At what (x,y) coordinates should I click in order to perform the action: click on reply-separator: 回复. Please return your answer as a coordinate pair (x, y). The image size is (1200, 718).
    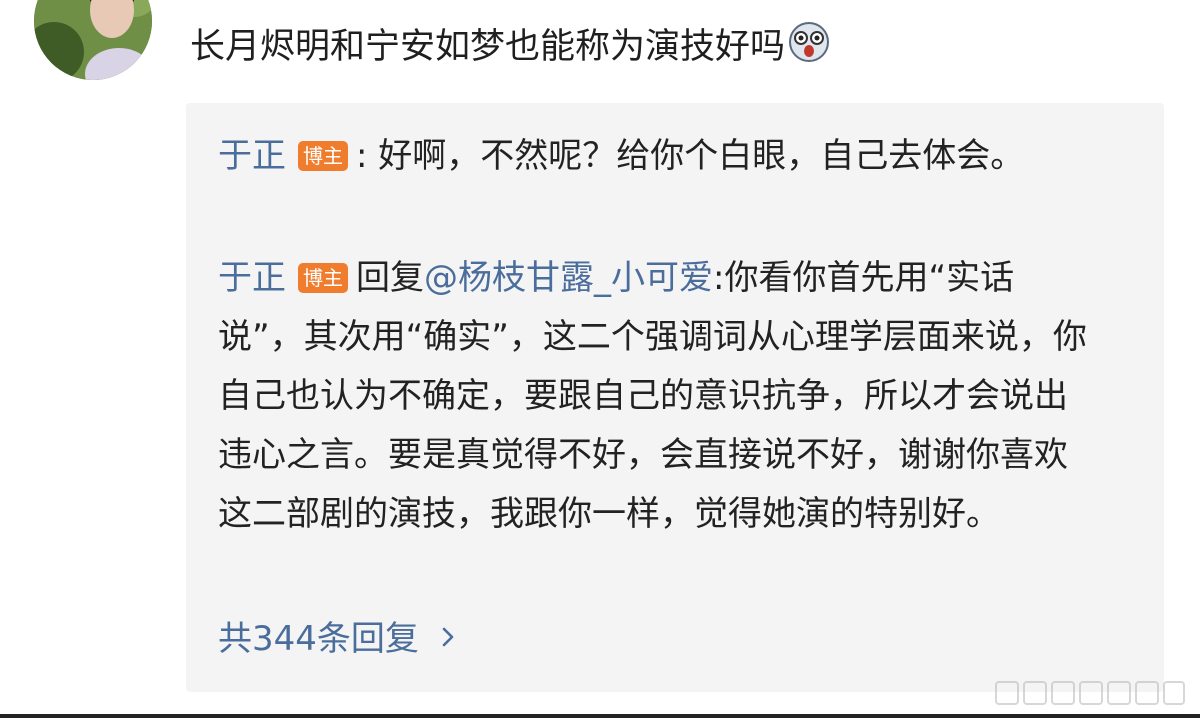
    Looking at the image, I should click on (390, 278).